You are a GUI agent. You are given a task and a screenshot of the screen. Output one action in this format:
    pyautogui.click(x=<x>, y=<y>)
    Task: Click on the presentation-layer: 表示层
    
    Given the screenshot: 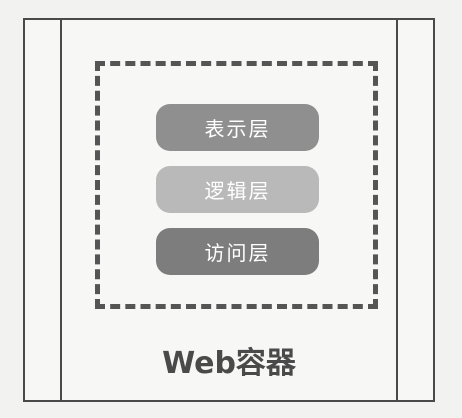 What is the action you would take?
    pyautogui.click(x=237, y=127)
    